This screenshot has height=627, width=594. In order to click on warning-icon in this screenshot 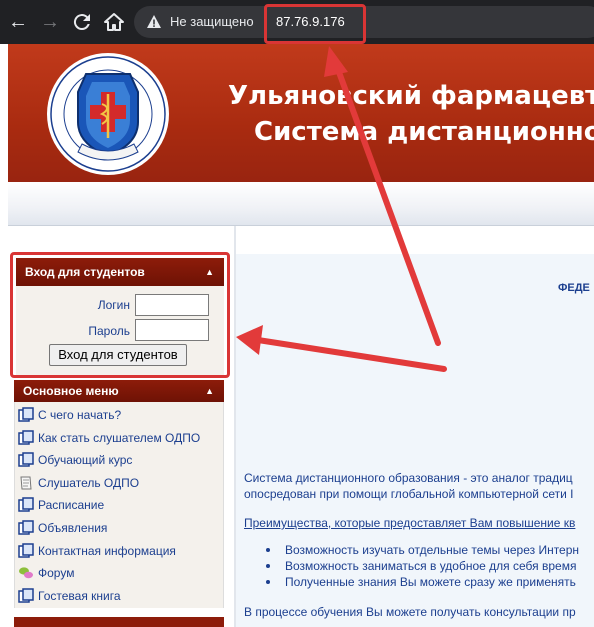, I will do `click(154, 21)`.